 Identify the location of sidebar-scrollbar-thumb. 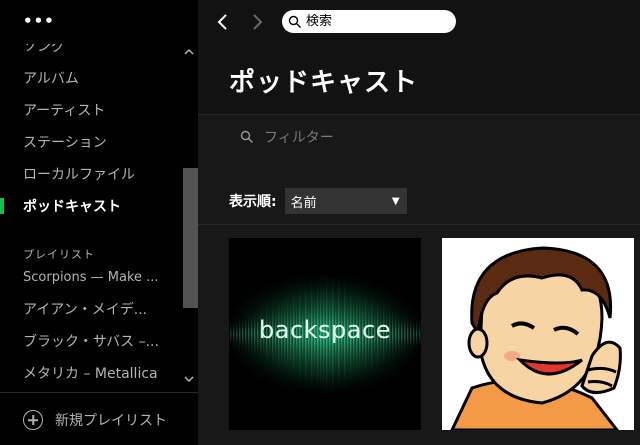
(190, 238).